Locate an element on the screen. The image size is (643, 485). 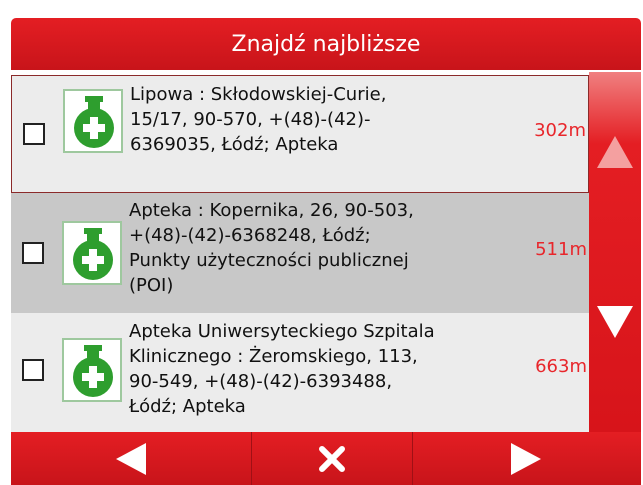
close-icon is located at coordinates (332, 458).